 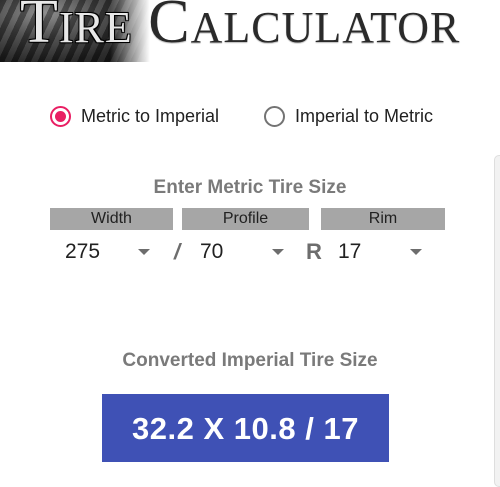 I want to click on app-logo: TIRE CALCULATOR, so click(x=240, y=31).